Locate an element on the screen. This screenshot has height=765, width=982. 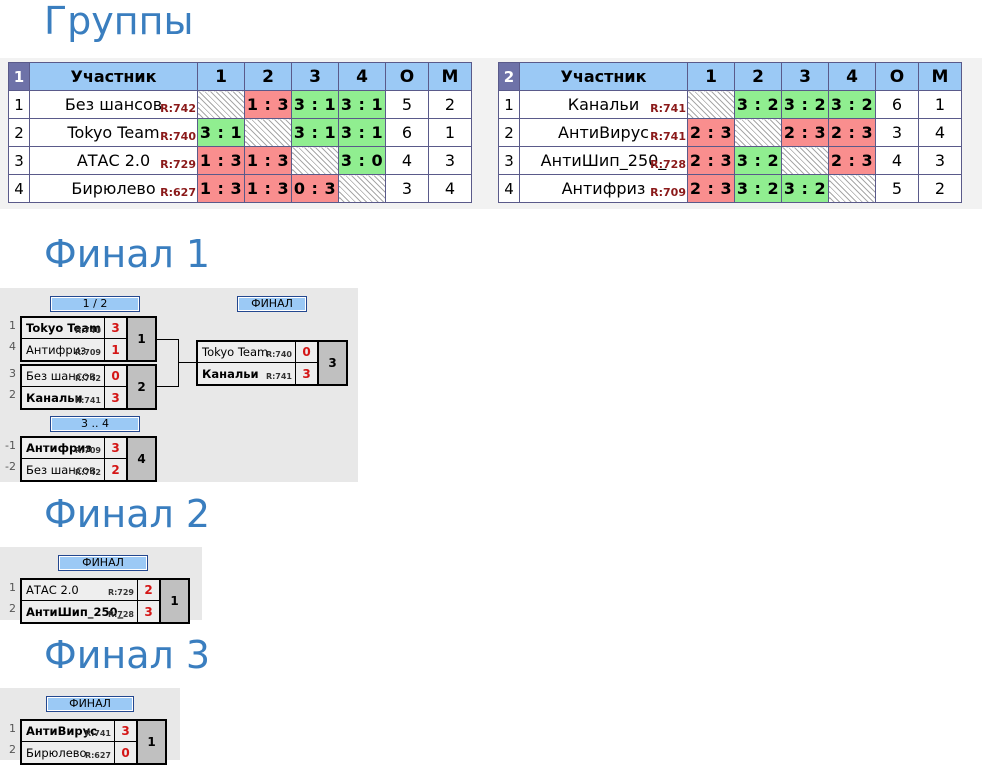
match-third-place: Антифриз R:709 3 Без шансов R:742 2 4 is located at coordinates (88, 459).